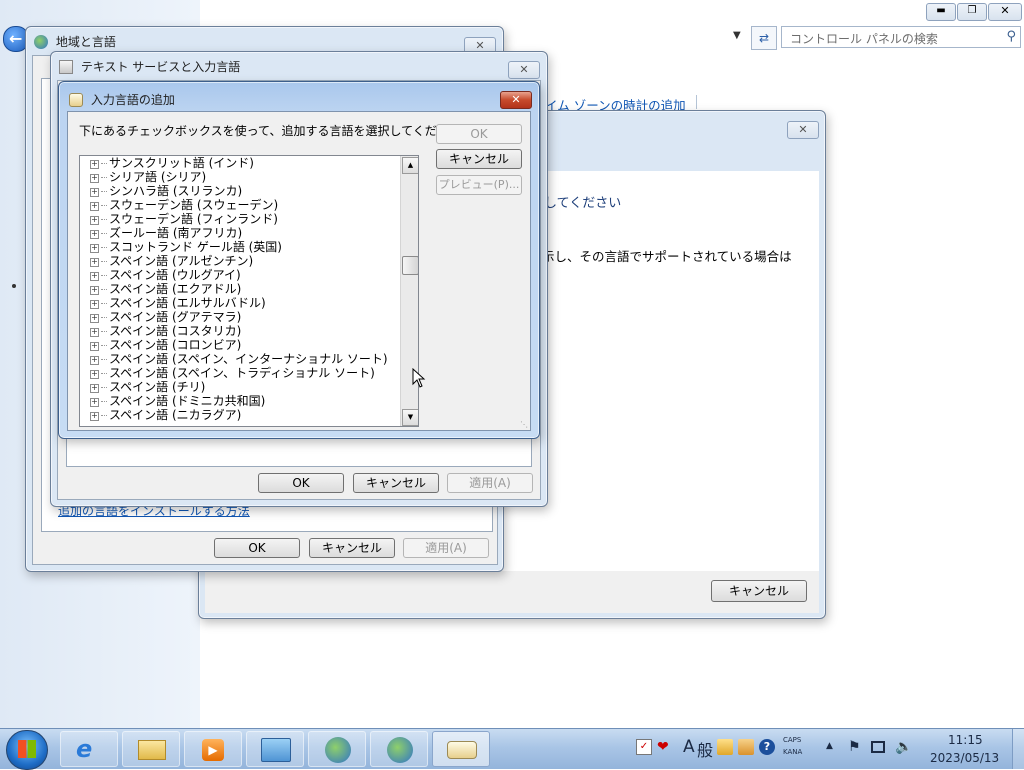 The width and height of the screenshot is (1024, 770). Describe the element at coordinates (1018, 749) in the screenshot. I see `show-desktop-button` at that location.